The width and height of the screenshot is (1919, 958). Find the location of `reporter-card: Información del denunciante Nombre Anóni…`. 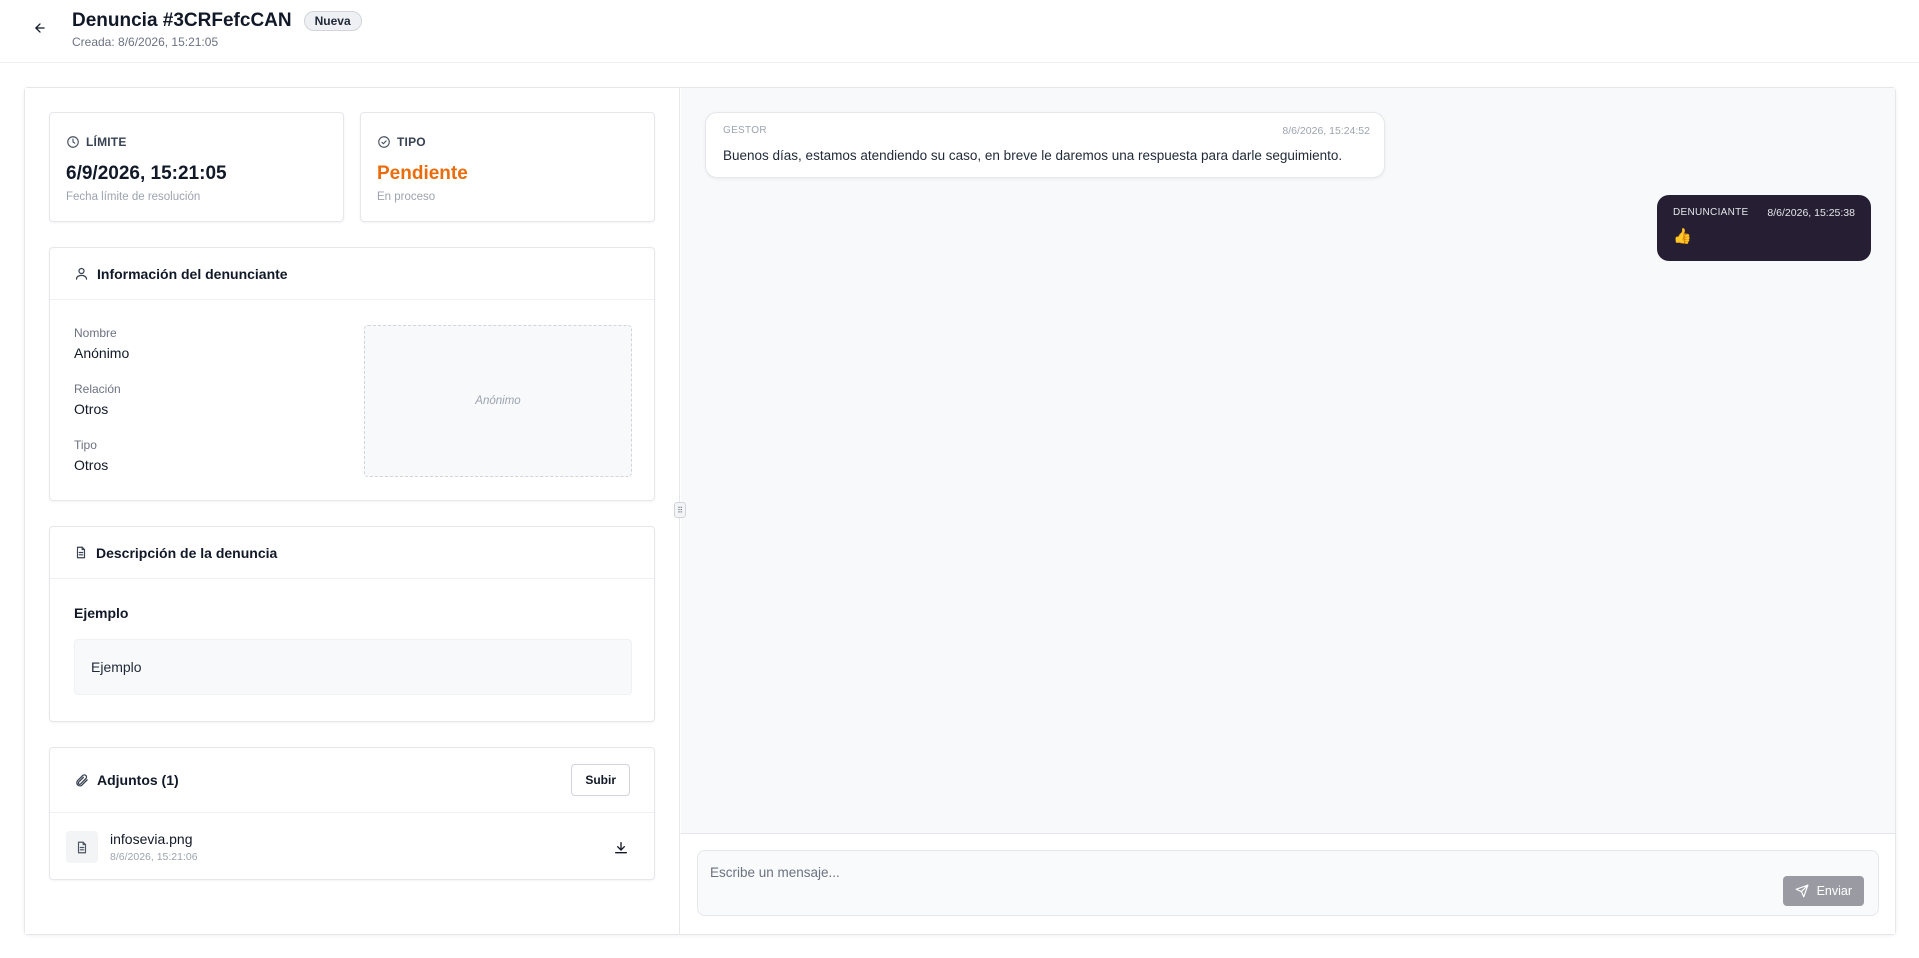

reporter-card: Información del denunciante Nombre Anóni… is located at coordinates (352, 374).